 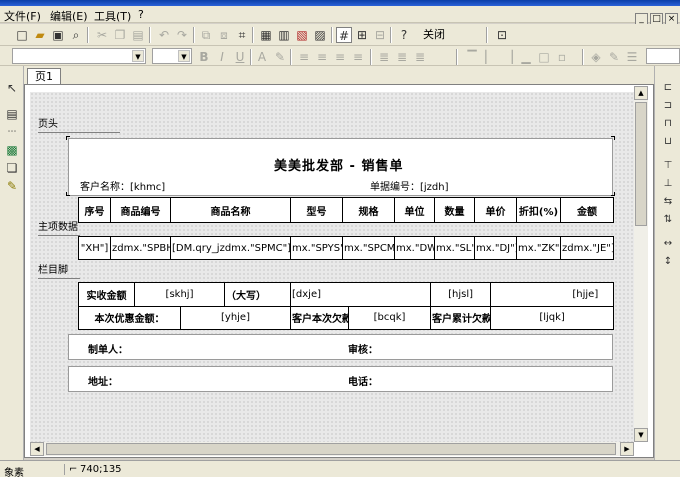 What do you see at coordinates (340, 57) in the screenshot?
I see `align-right-icon: ≡` at bounding box center [340, 57].